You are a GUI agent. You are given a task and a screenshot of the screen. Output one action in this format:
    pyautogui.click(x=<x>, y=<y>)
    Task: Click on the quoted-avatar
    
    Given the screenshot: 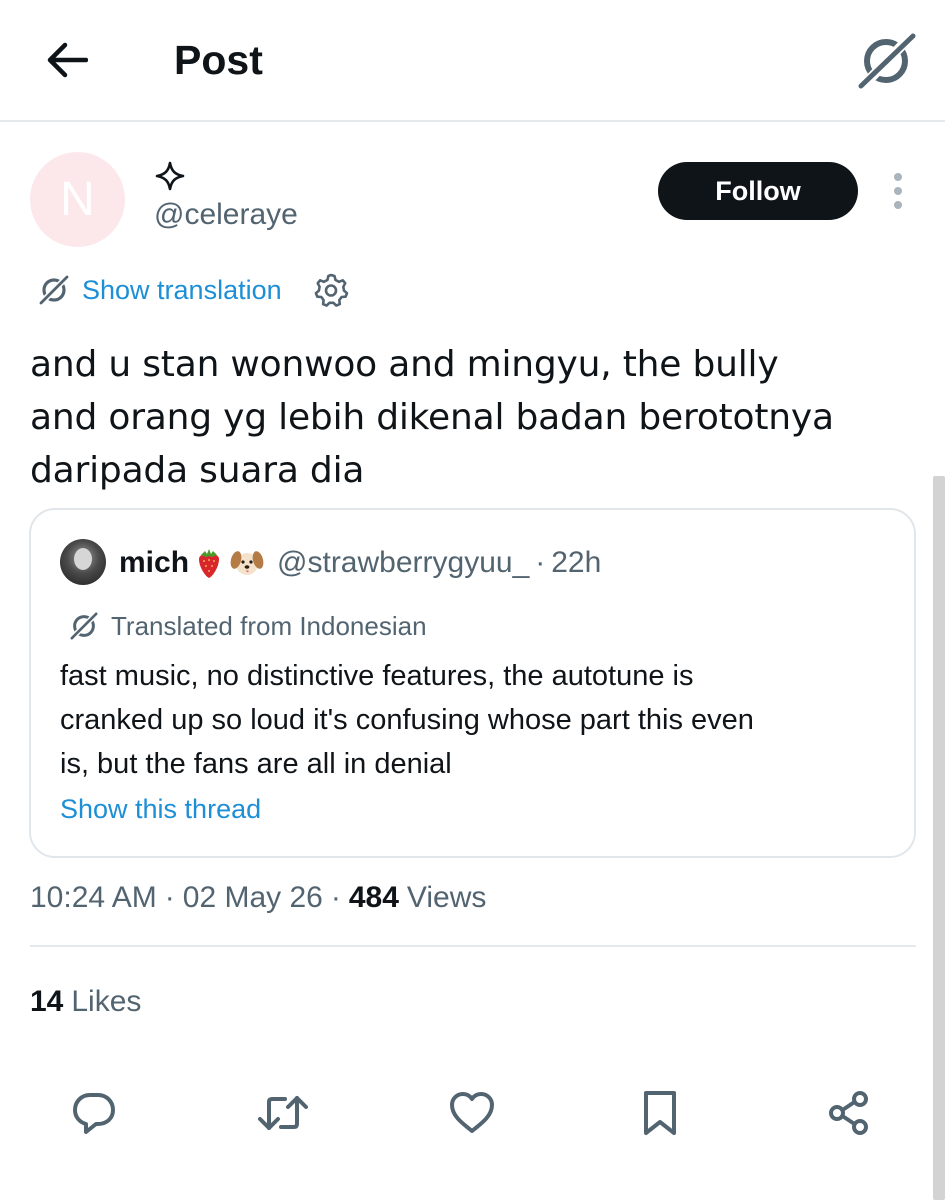 What is the action you would take?
    pyautogui.click(x=83, y=562)
    